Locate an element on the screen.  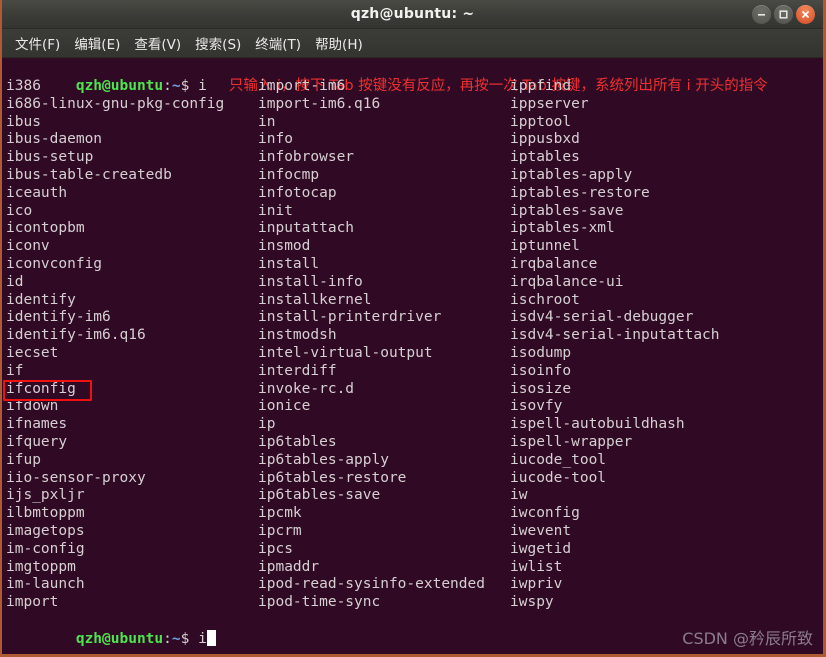
command-item: irqbalance-ui is located at coordinates (567, 281).